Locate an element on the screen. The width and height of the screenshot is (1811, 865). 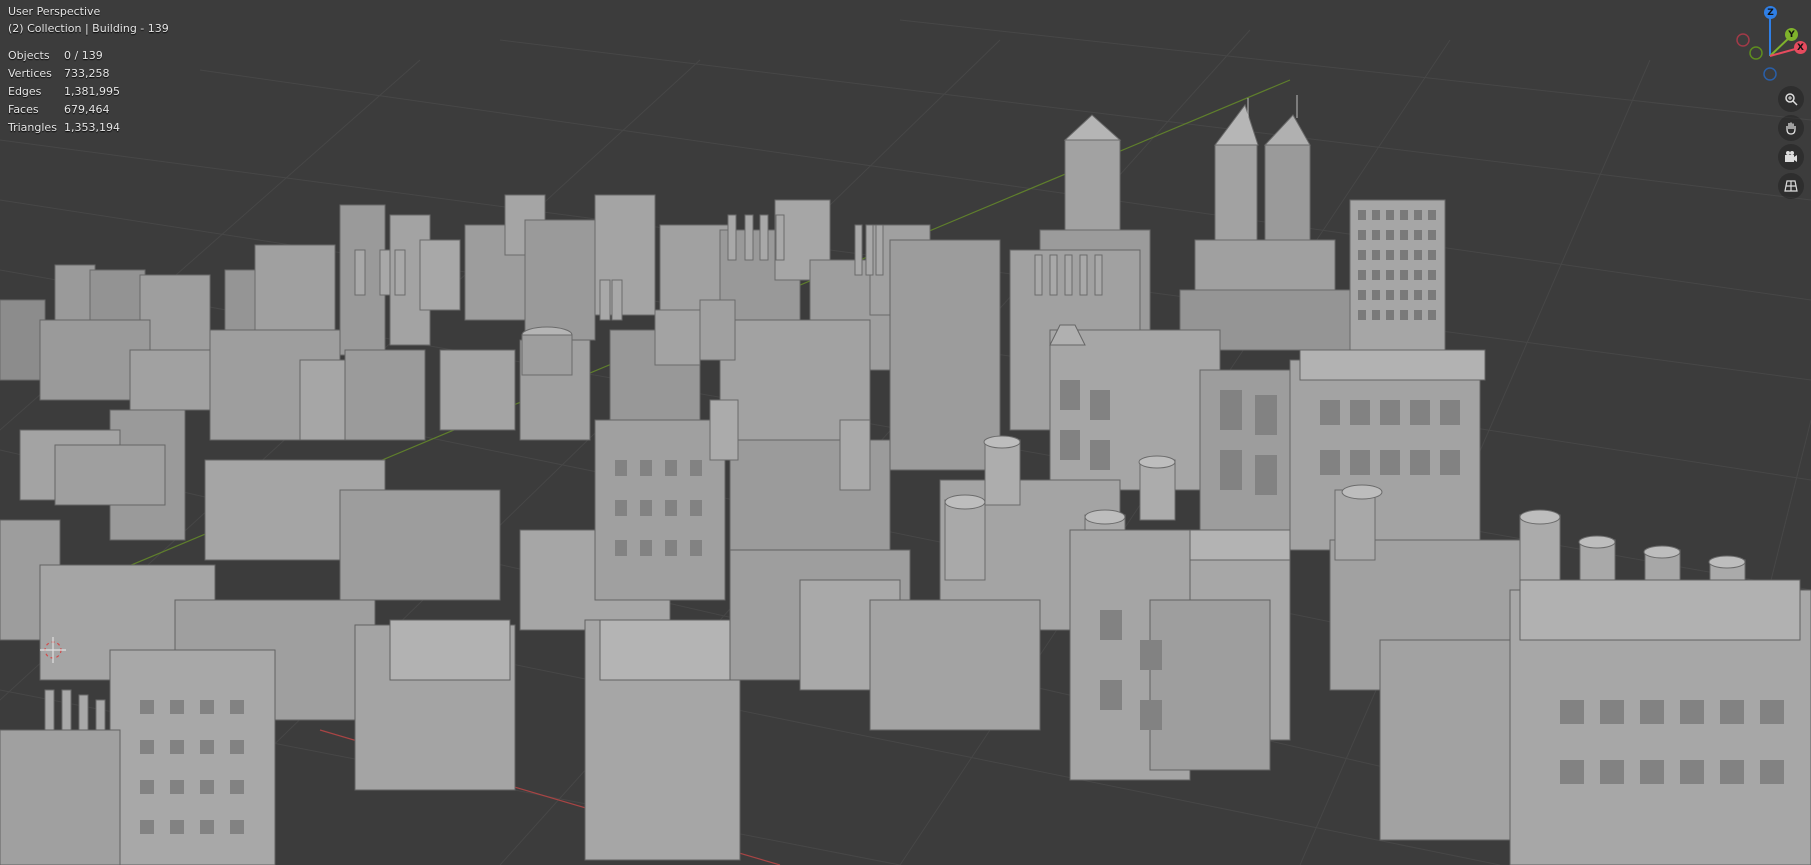
zoom-icon is located at coordinates (1791, 99).